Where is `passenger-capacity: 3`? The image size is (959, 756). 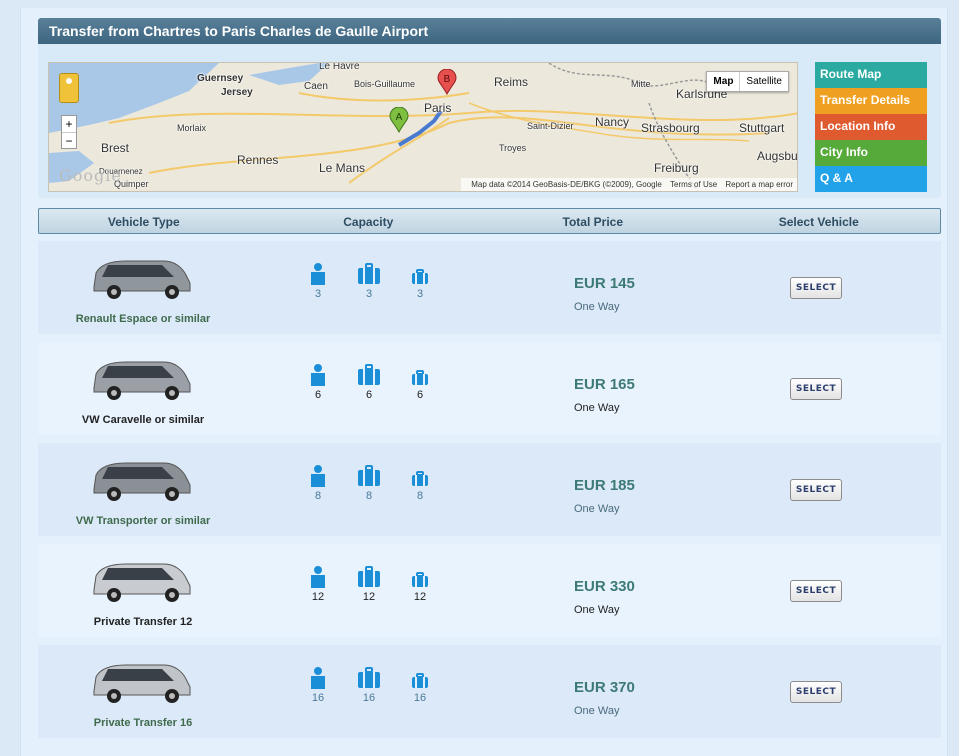 passenger-capacity: 3 is located at coordinates (318, 281).